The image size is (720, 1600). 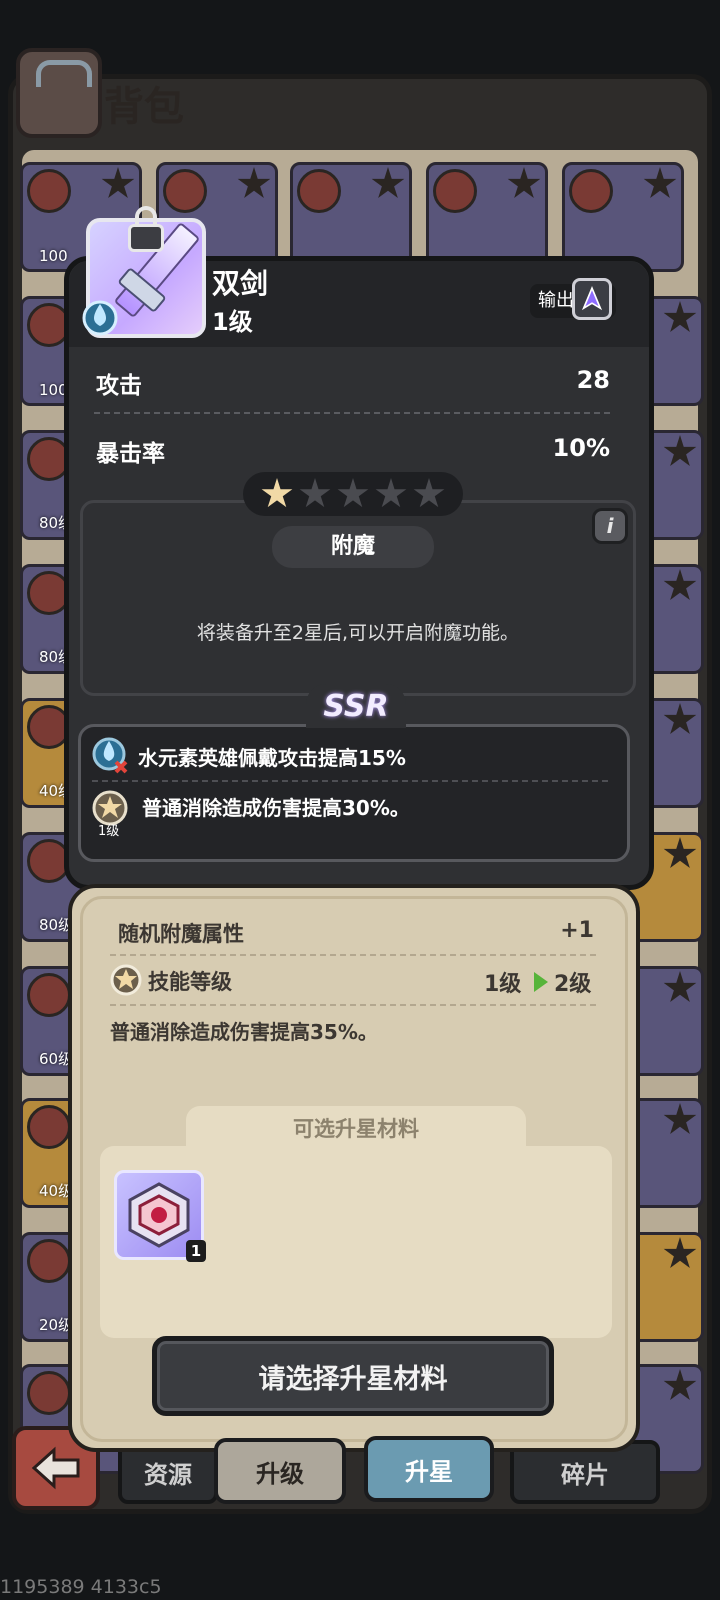 I want to click on ssr-badge: SSR, so click(x=356, y=706).